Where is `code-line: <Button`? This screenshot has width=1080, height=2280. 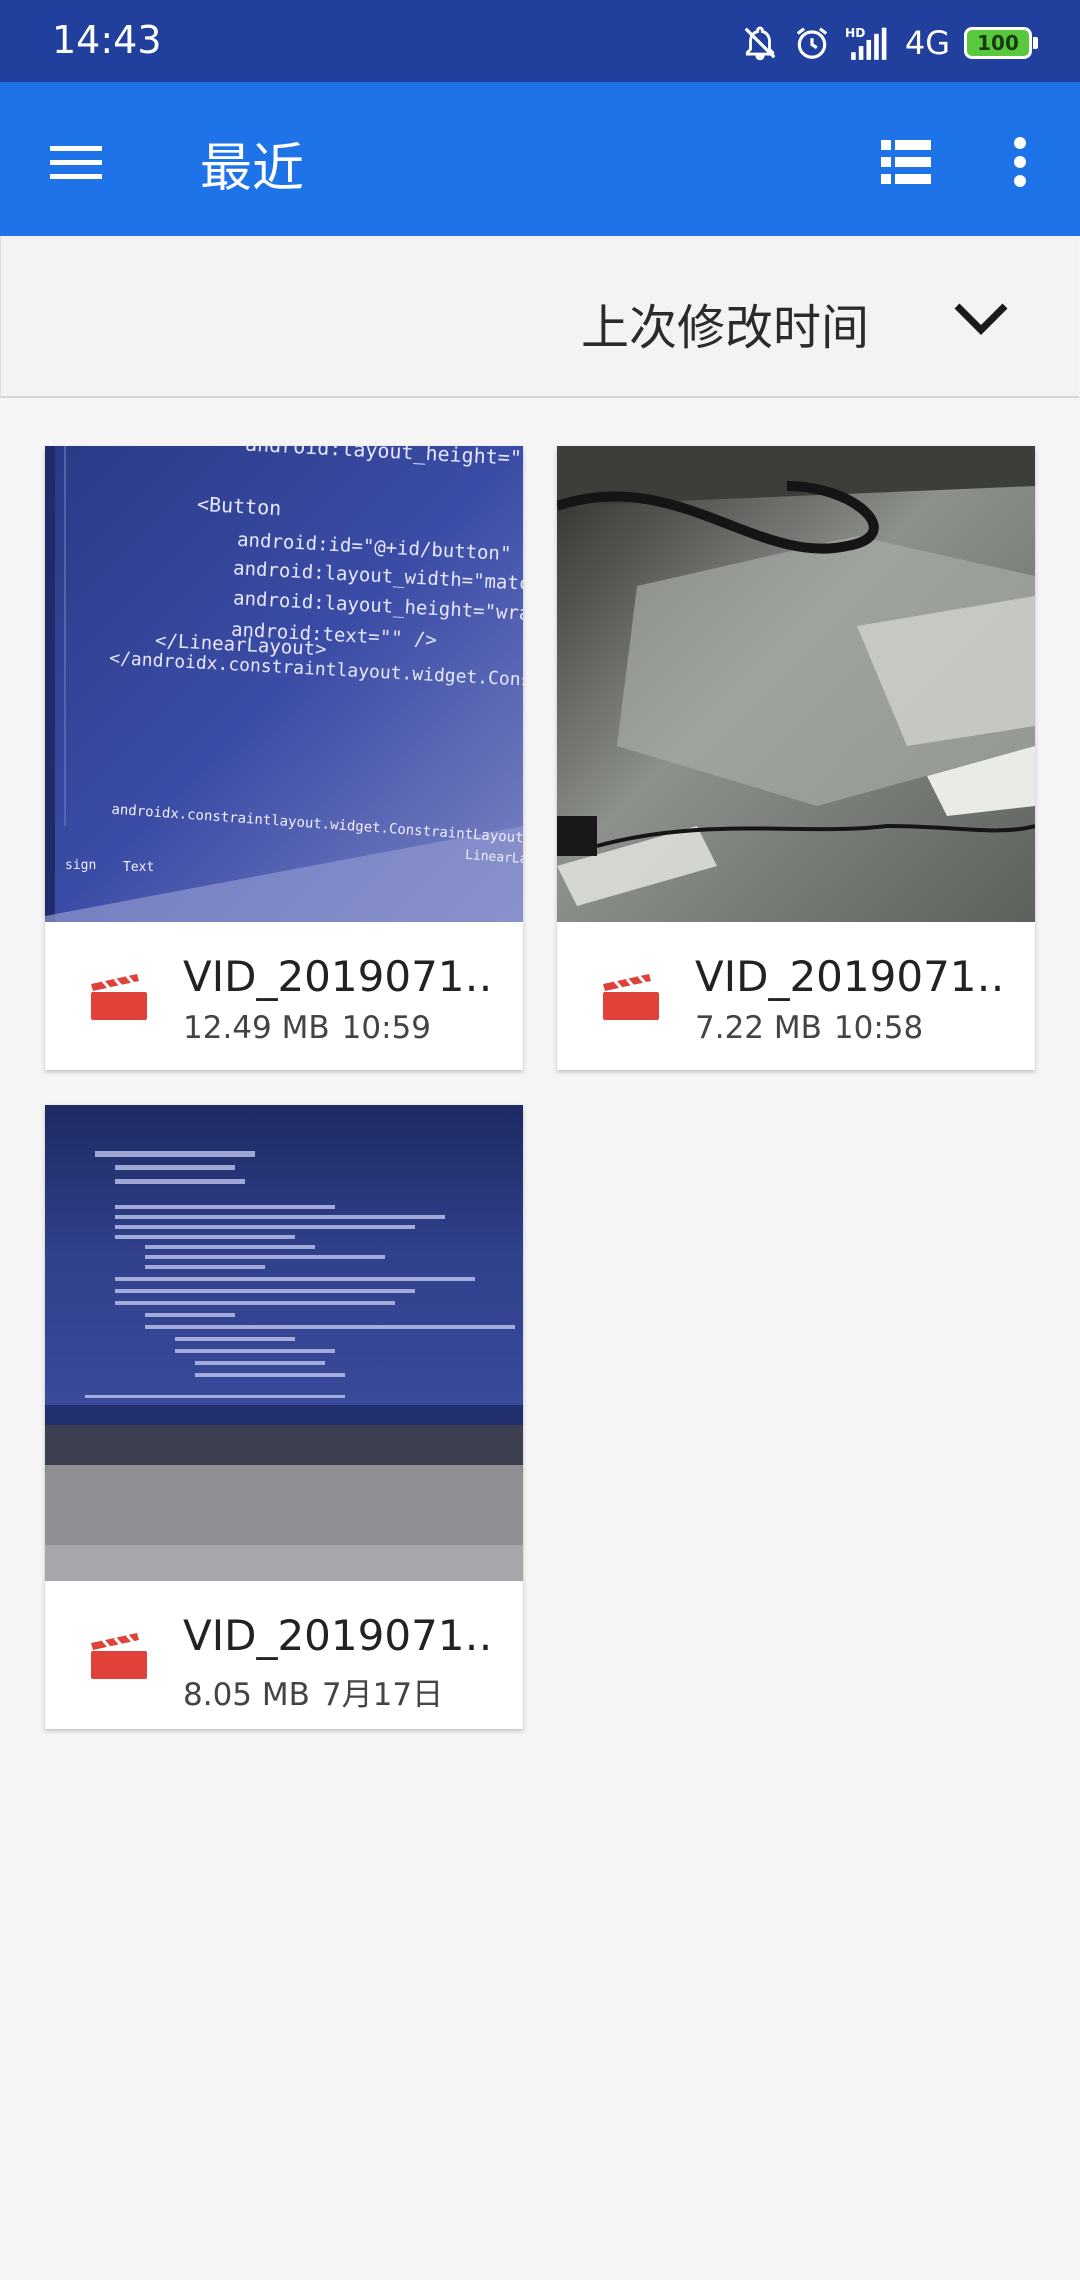 code-line: <Button is located at coordinates (239, 506).